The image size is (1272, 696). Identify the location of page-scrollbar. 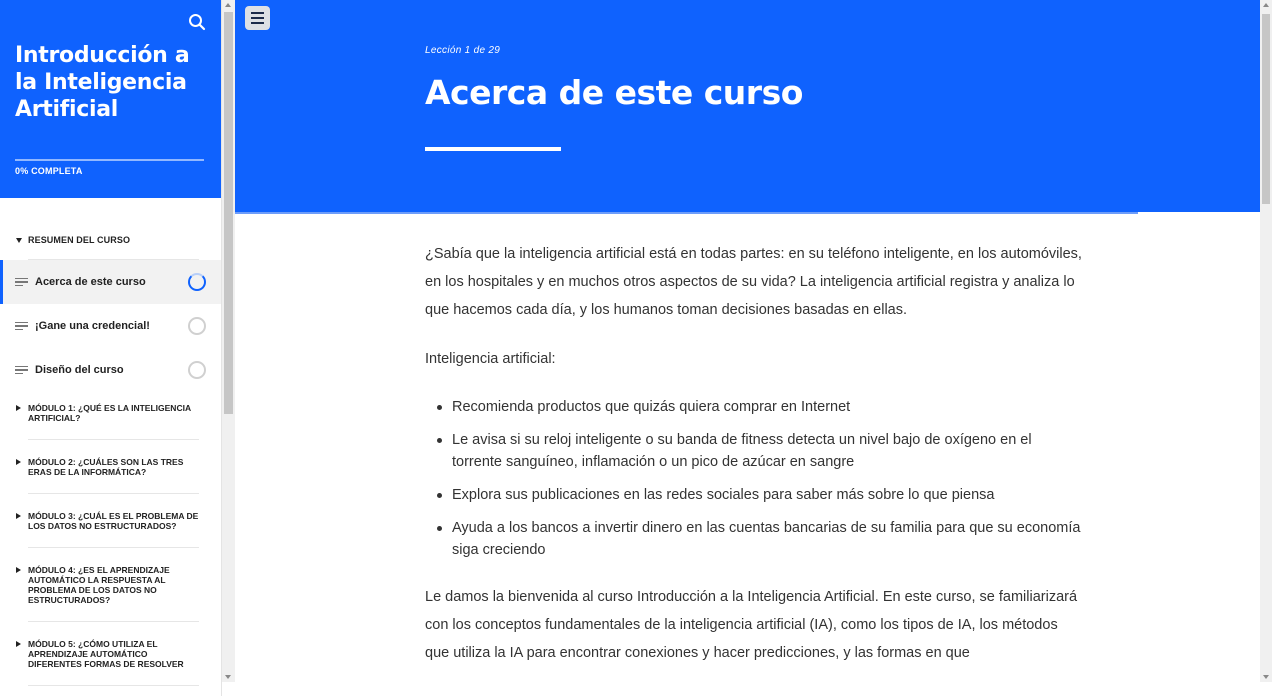
(1266, 341).